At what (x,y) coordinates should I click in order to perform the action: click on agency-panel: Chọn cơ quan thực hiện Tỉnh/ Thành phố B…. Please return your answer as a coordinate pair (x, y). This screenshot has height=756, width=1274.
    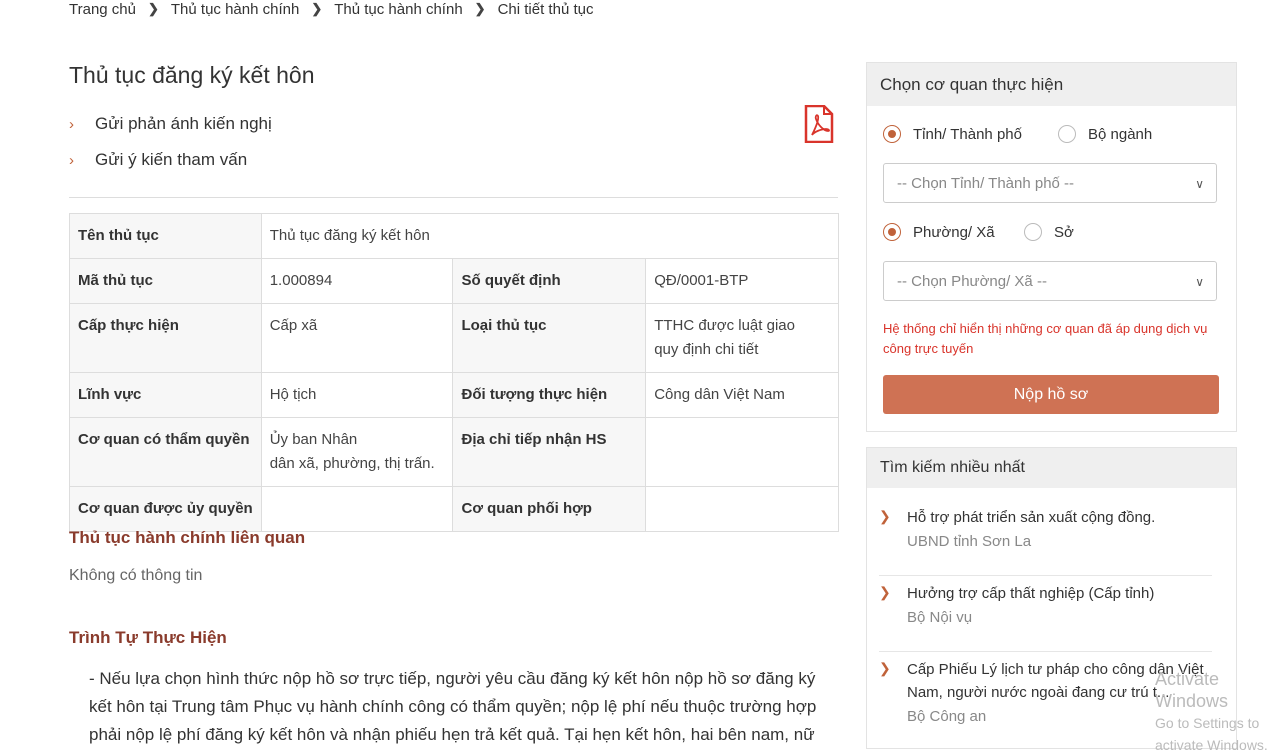
    Looking at the image, I should click on (1051, 247).